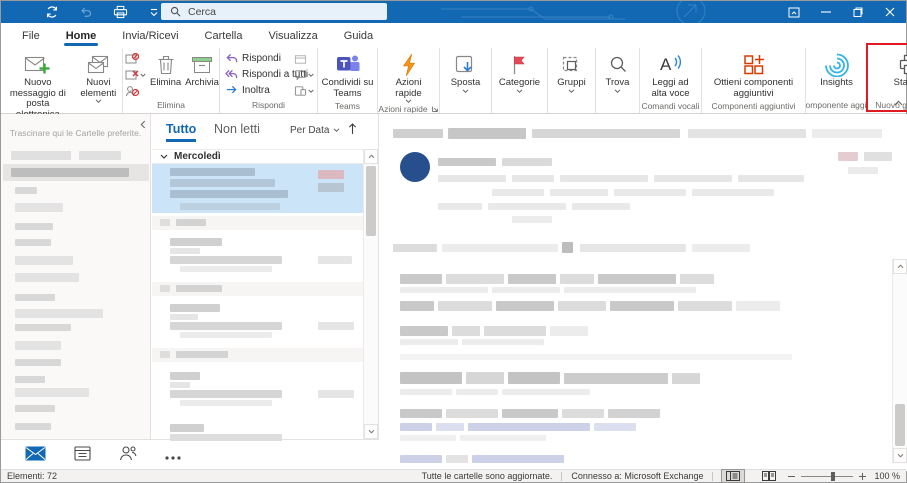 The image size is (907, 483). I want to click on normal-view-button, so click(733, 476).